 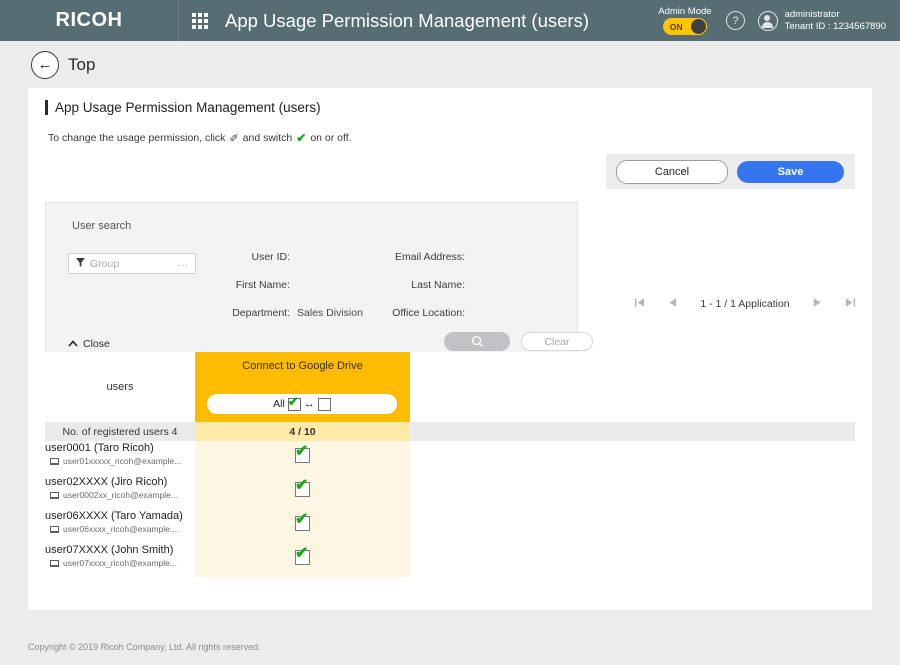 What do you see at coordinates (684, 26) in the screenshot?
I see `admin-mode-toggle: ON` at bounding box center [684, 26].